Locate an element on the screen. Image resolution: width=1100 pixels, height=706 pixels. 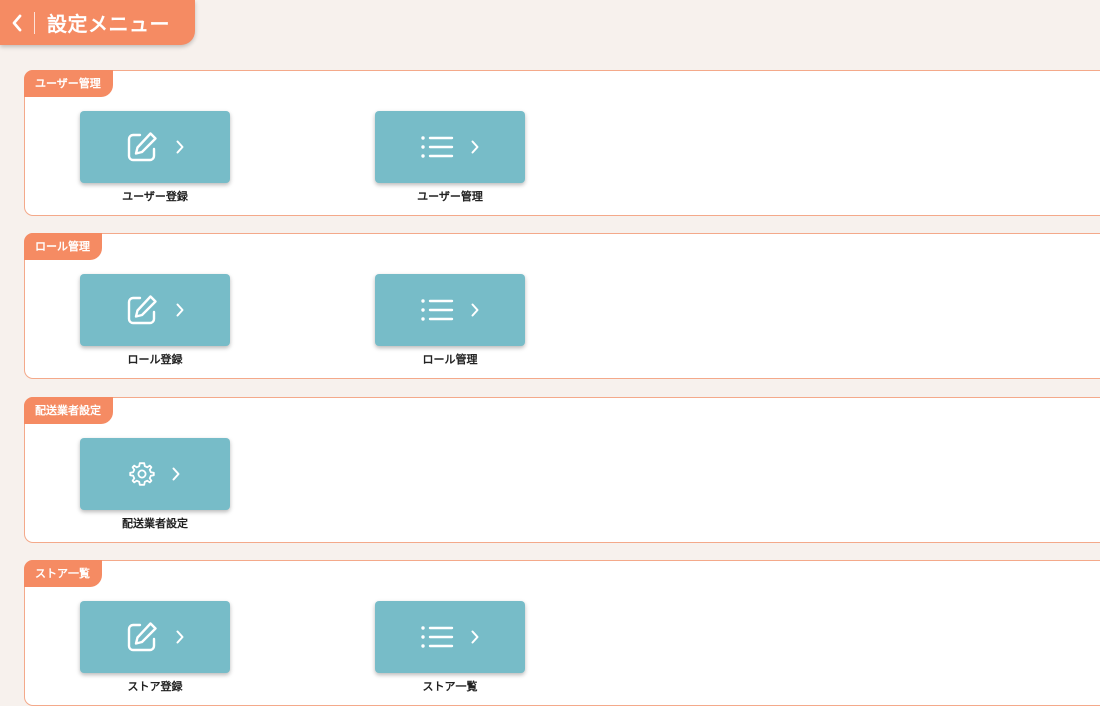
tile-role-register: ロール登録 is located at coordinates (155, 320).